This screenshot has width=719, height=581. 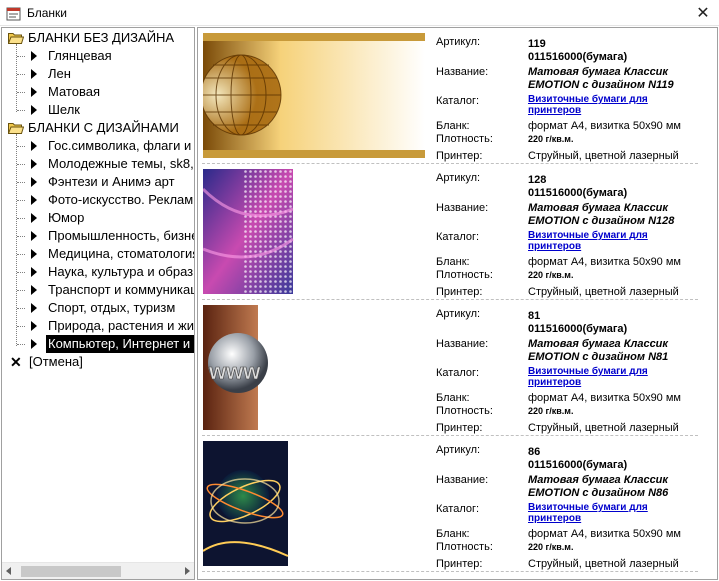 I want to click on name-line-2: EMOTION с дизайном N119, so click(x=601, y=85).